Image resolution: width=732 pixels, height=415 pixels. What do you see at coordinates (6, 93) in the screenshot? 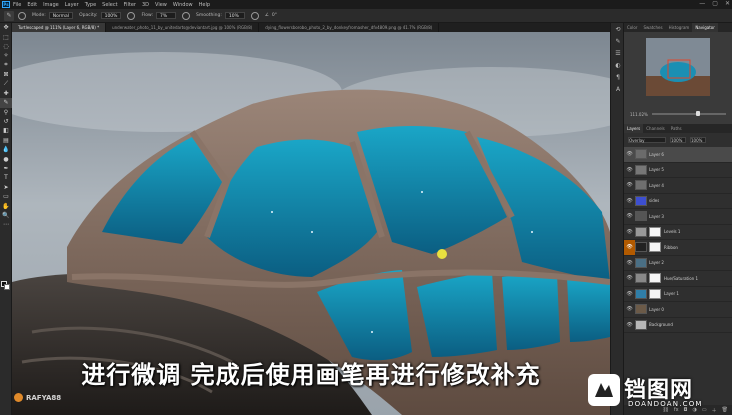
I see `healing-brush-tool-icon: ✚` at bounding box center [6, 93].